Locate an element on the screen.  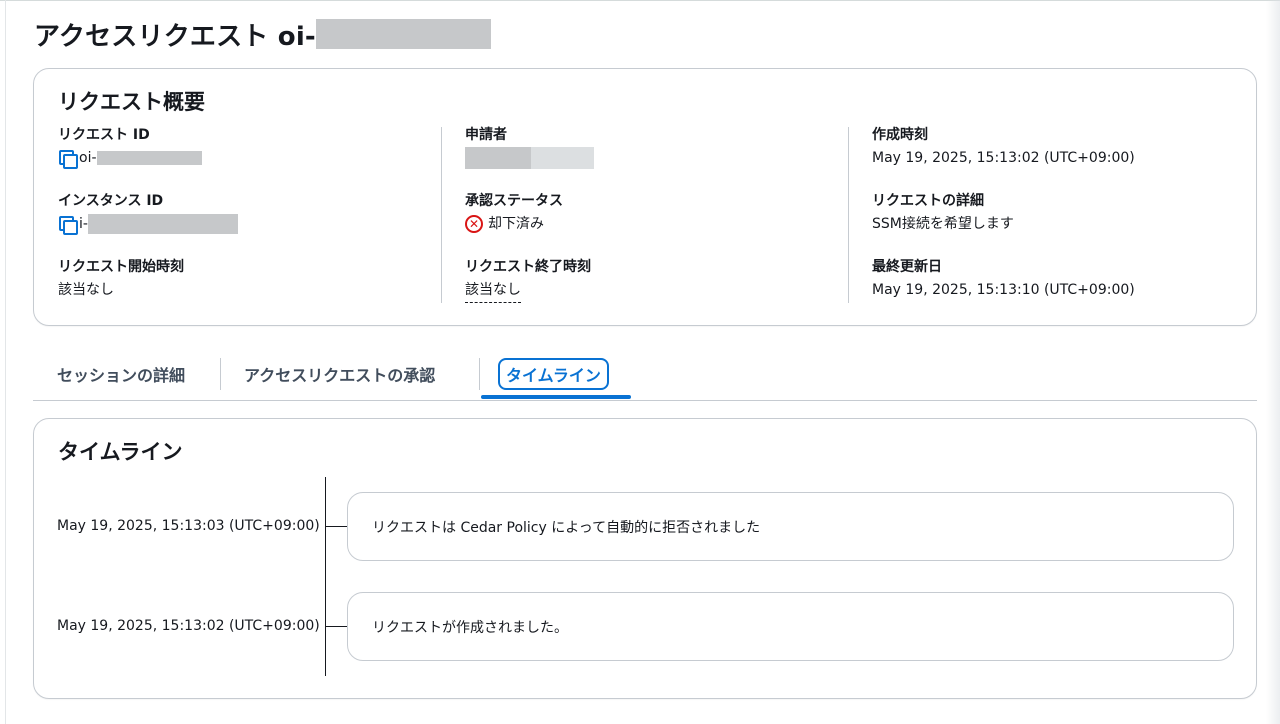
timeline-event-message: リクエストが作成されました。 is located at coordinates (790, 626).